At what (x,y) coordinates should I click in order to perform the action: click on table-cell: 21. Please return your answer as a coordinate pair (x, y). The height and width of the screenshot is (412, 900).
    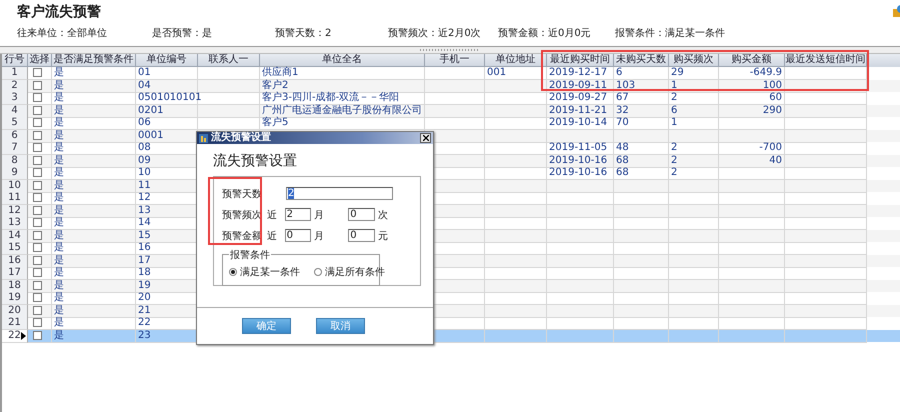
    Looking at the image, I should click on (144, 310).